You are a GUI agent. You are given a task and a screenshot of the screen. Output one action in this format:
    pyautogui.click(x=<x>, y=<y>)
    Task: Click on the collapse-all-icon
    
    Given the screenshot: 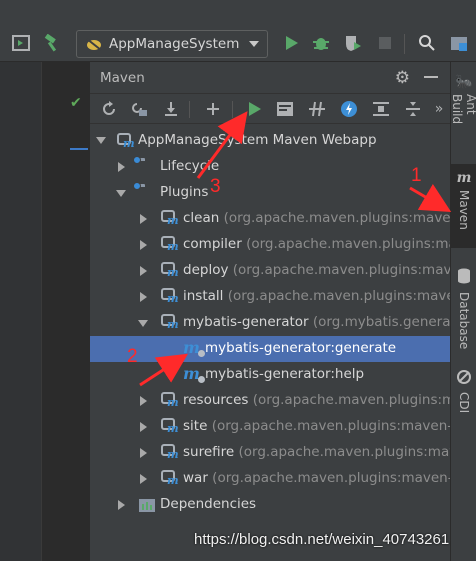 What is the action you would take?
    pyautogui.click(x=413, y=109)
    